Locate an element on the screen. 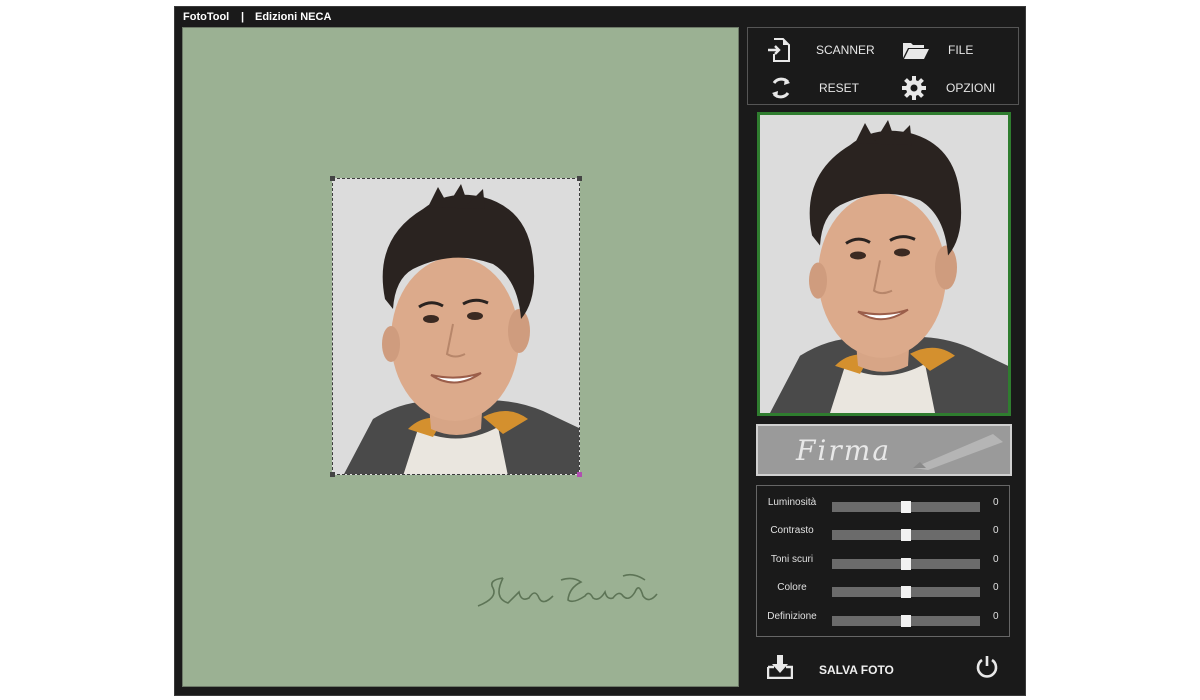 The image size is (1200, 700). crop-selection is located at coordinates (456, 326).